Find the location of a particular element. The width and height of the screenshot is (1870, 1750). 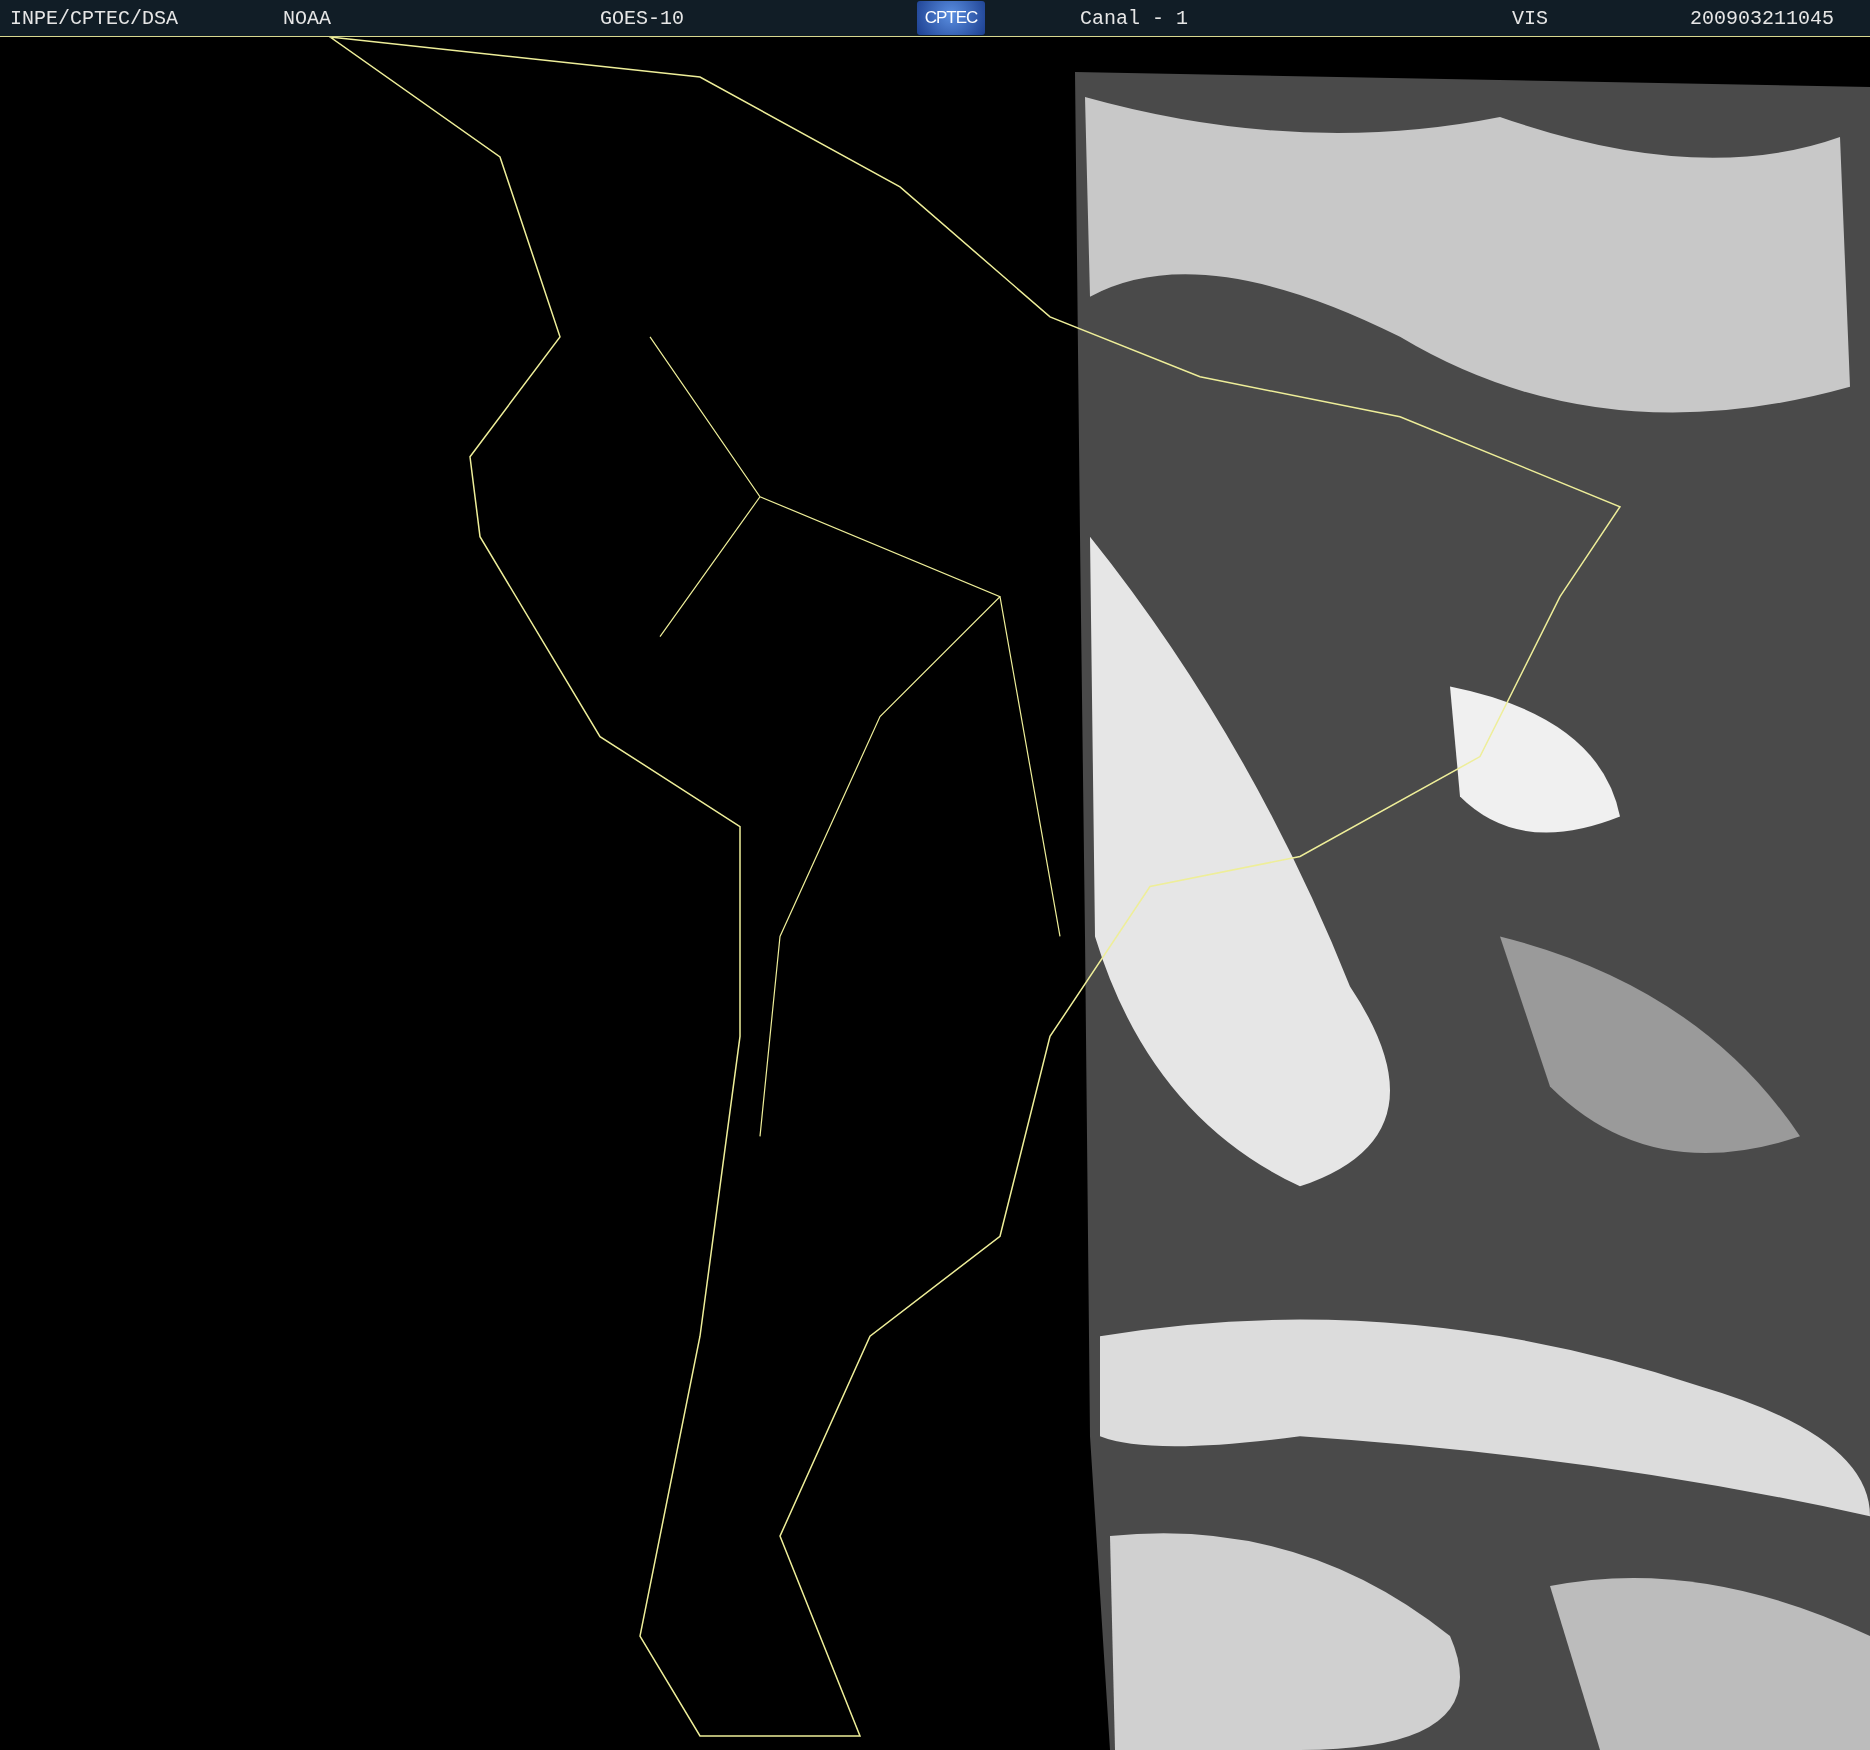

header-label: INPE/CPTEC/DSA is located at coordinates (95, 18).